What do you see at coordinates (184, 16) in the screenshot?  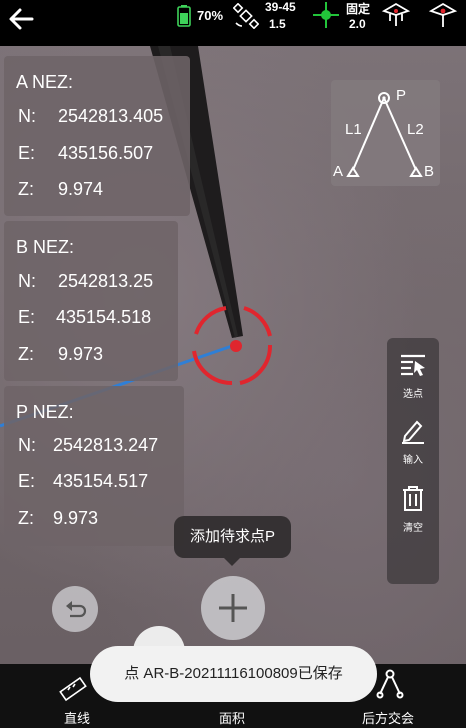 I see `battery-icon` at bounding box center [184, 16].